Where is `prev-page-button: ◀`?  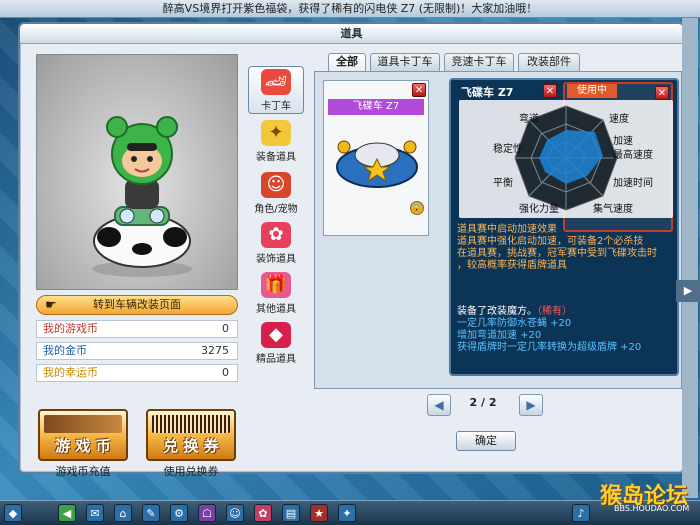 prev-page-button: ◀ is located at coordinates (439, 405).